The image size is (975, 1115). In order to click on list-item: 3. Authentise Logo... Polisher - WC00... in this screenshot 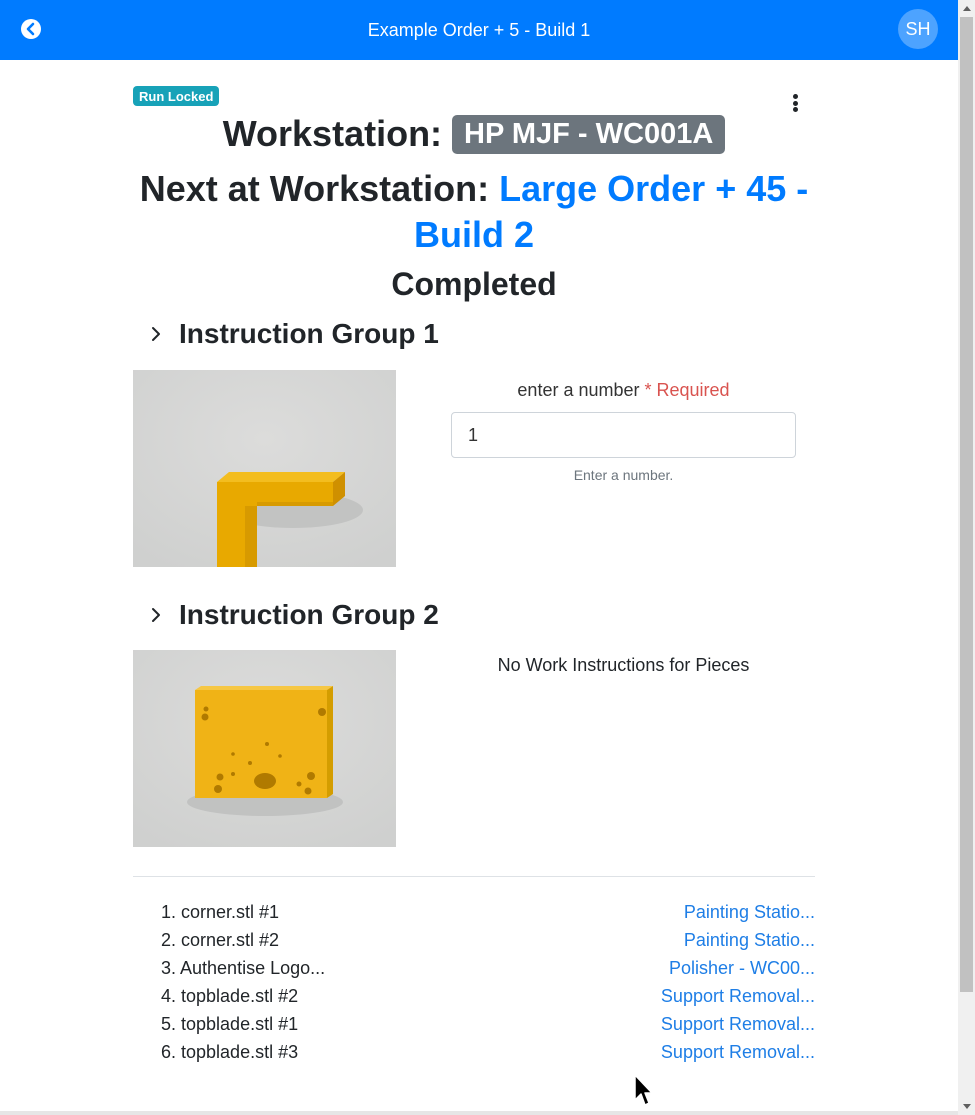, I will do `click(474, 968)`.